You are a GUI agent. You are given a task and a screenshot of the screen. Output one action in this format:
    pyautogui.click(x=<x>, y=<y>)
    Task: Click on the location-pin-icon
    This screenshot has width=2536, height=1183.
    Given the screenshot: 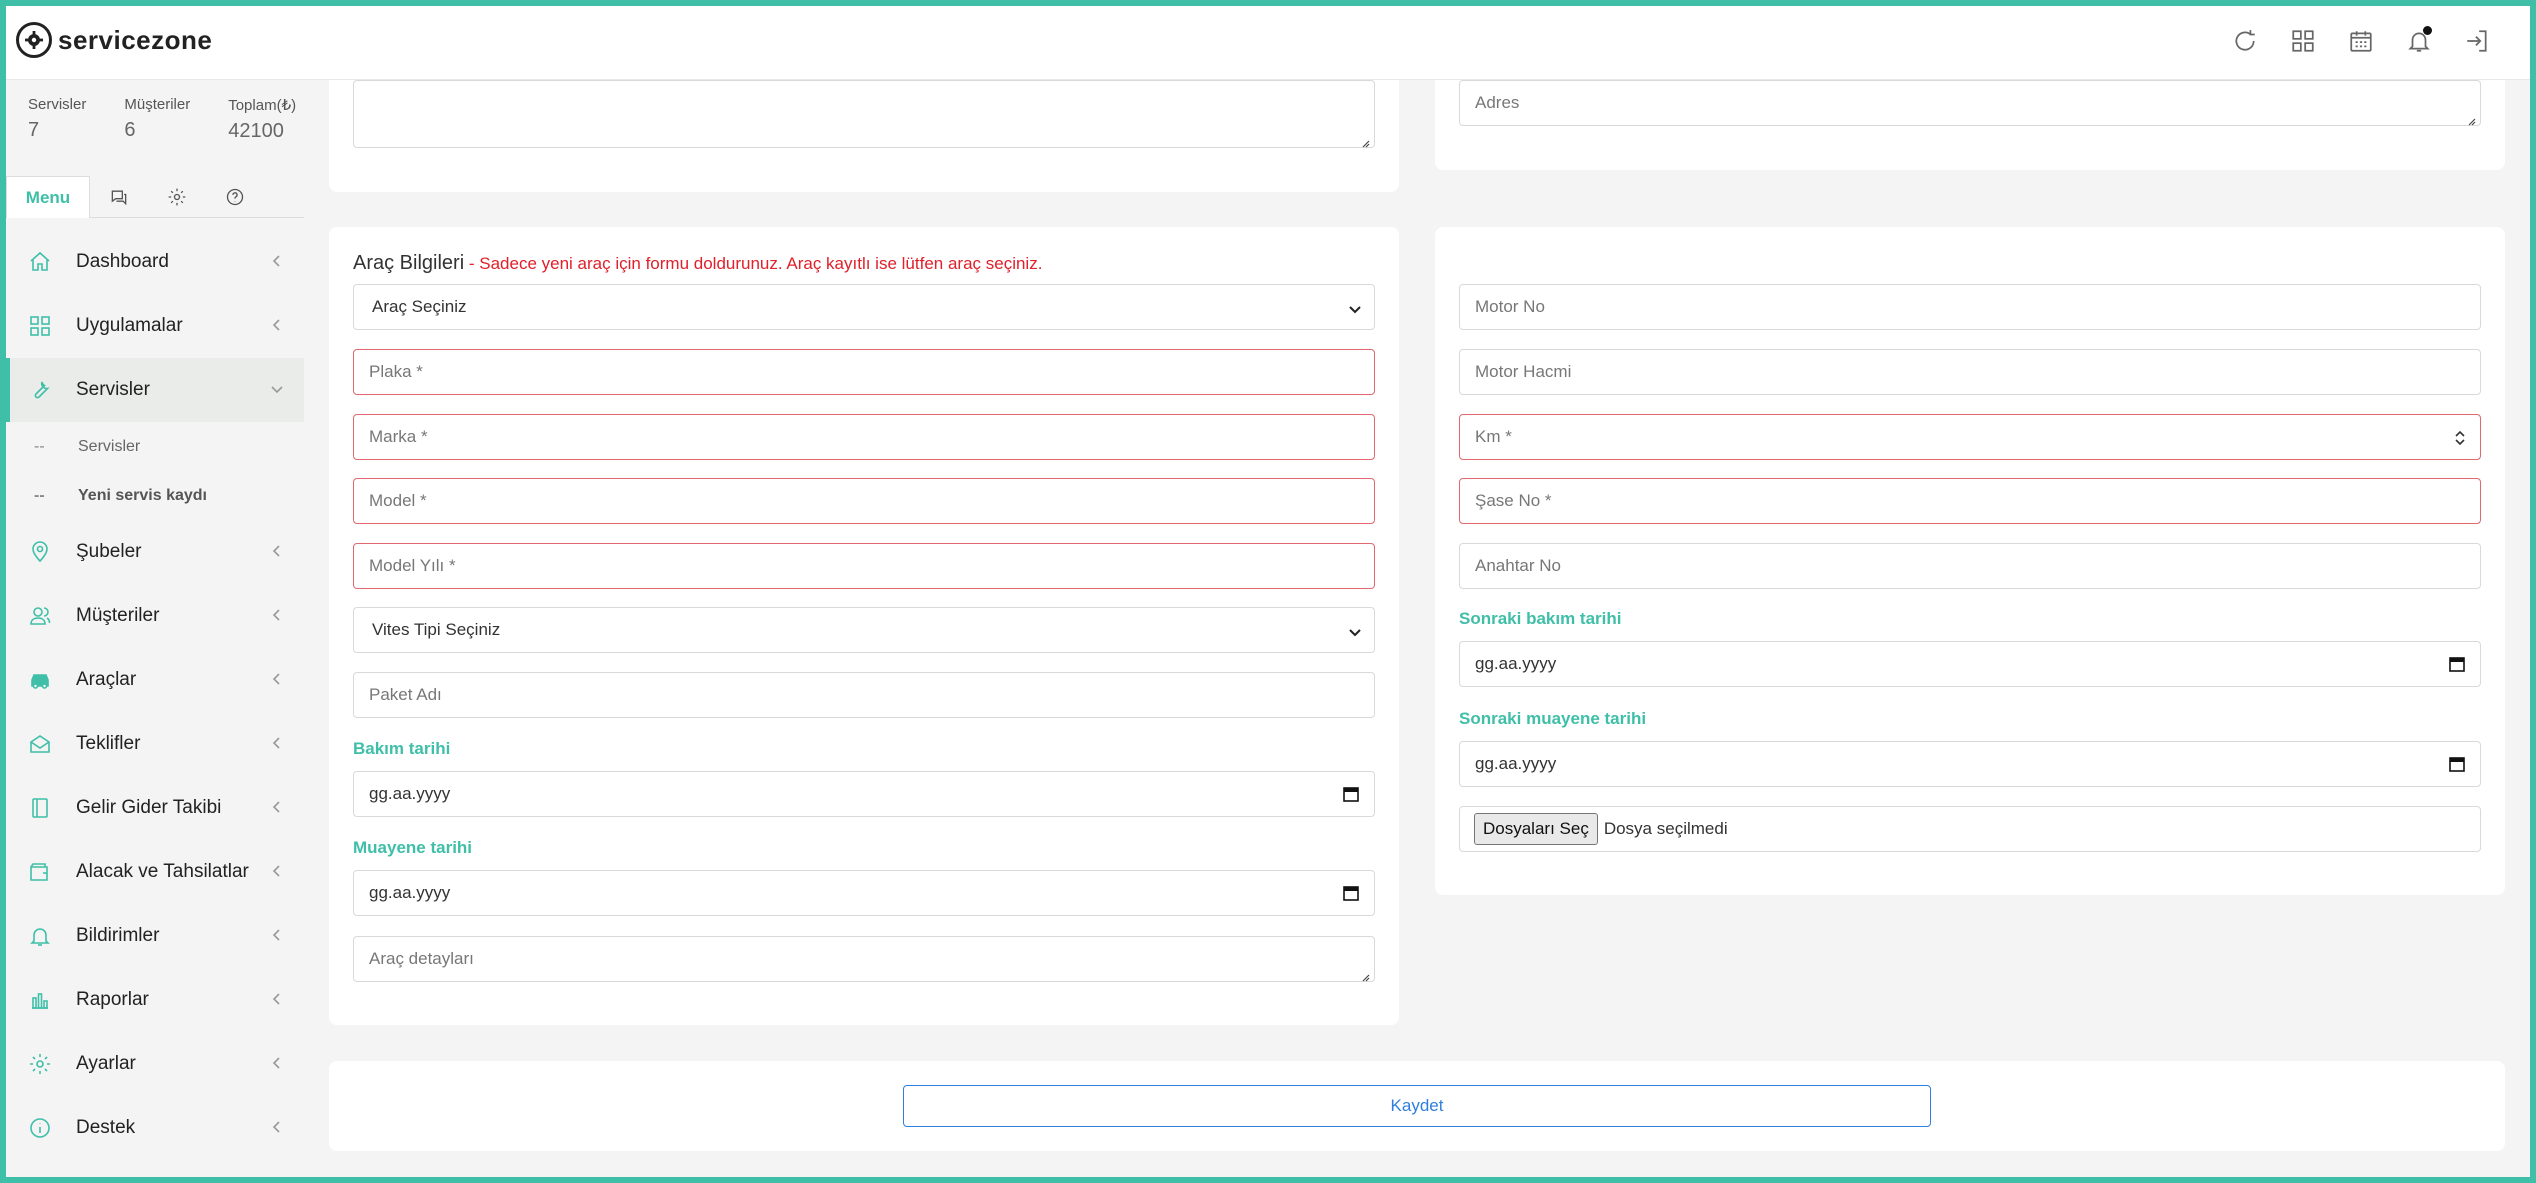 What is the action you would take?
    pyautogui.click(x=40, y=552)
    